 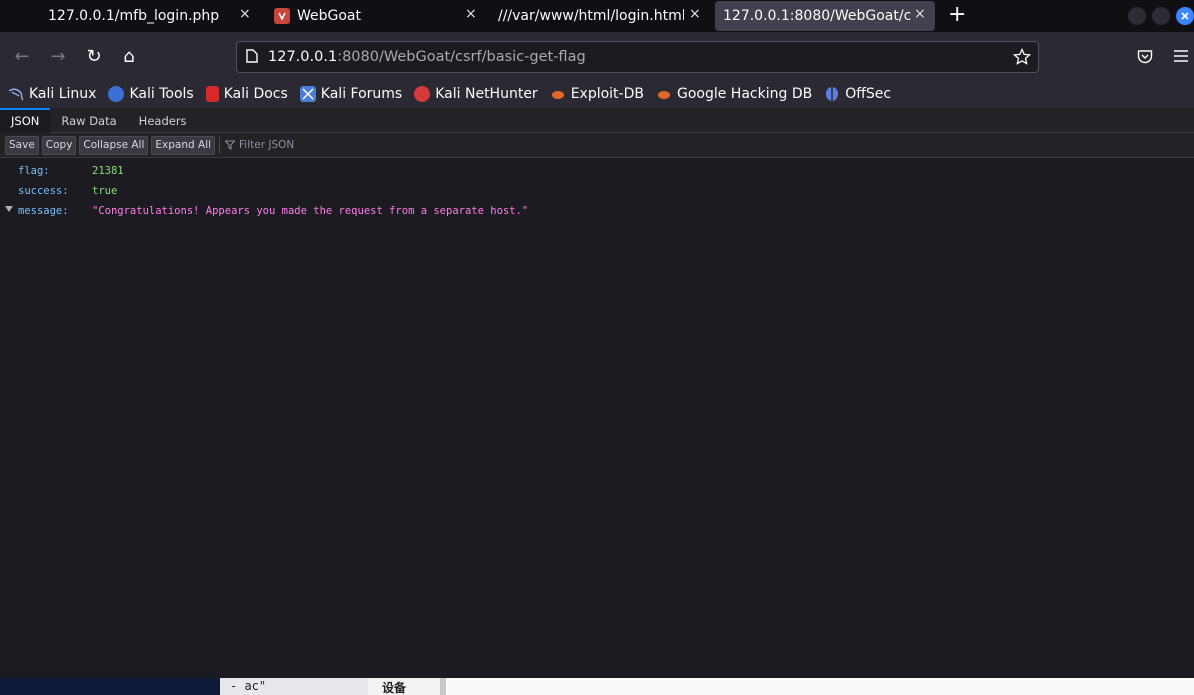 I want to click on filter-placeholder: Filter JSON, so click(x=267, y=145).